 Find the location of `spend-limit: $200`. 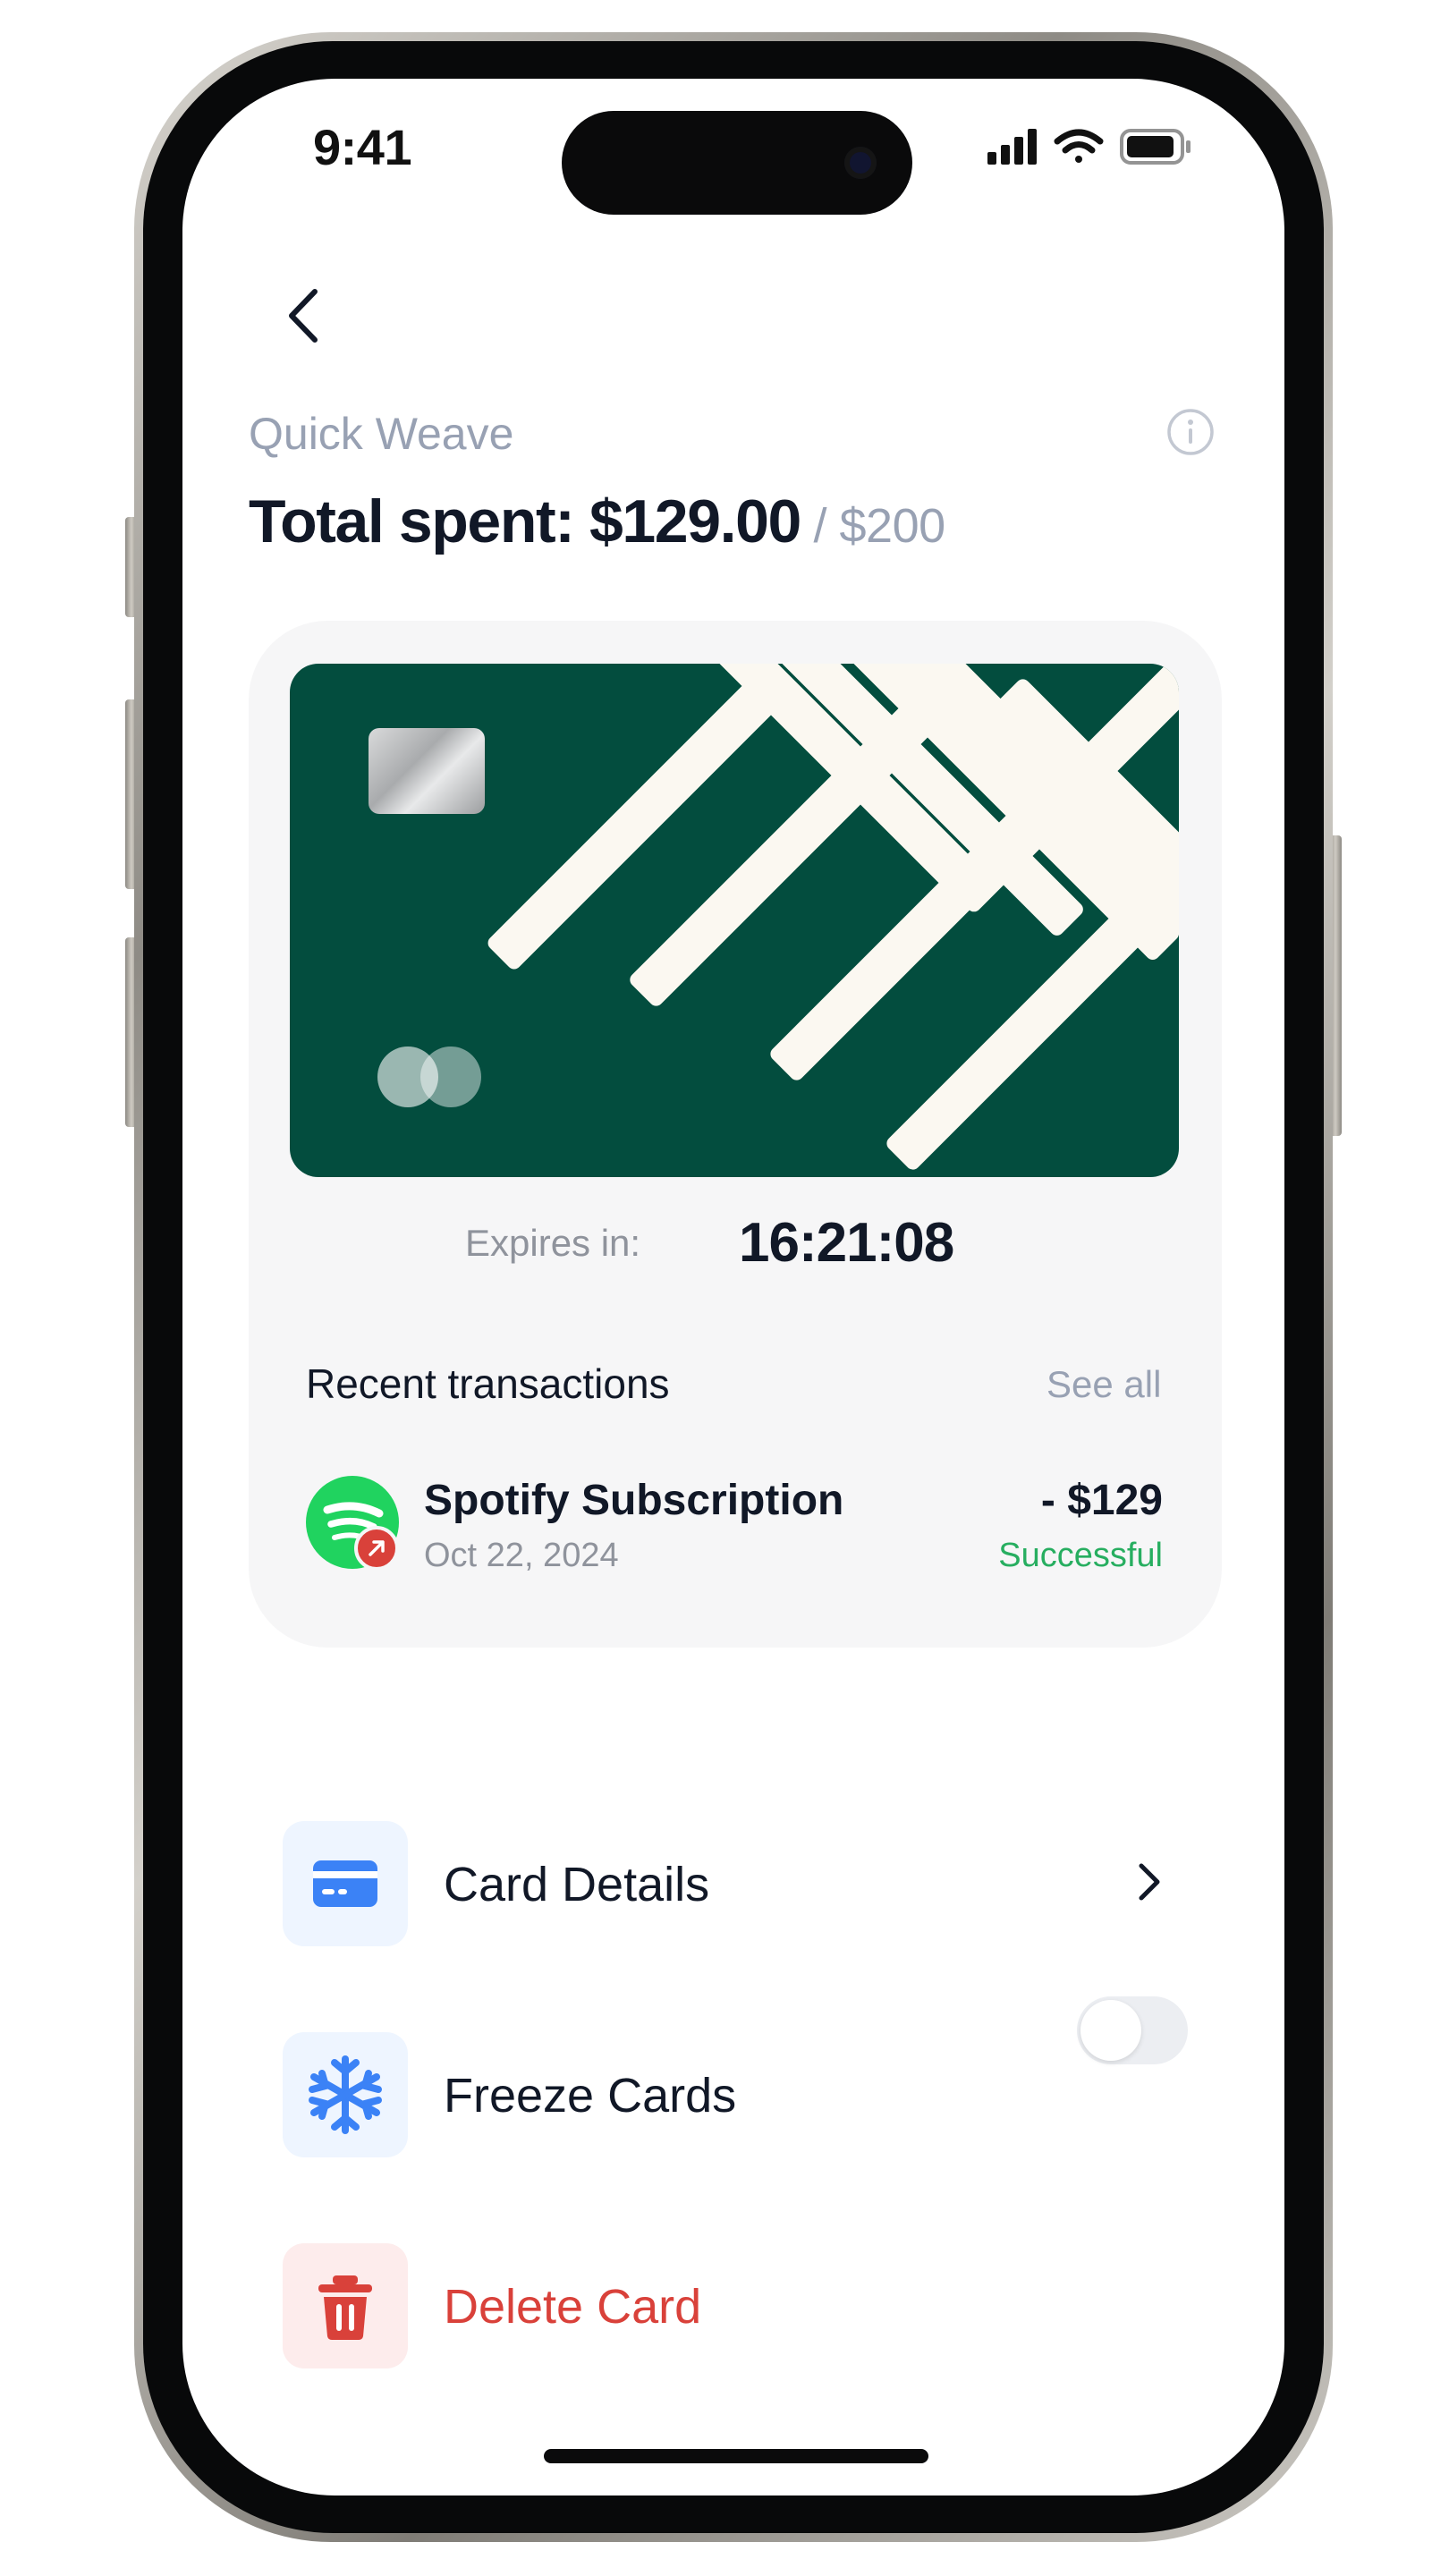

spend-limit: $200 is located at coordinates (892, 526).